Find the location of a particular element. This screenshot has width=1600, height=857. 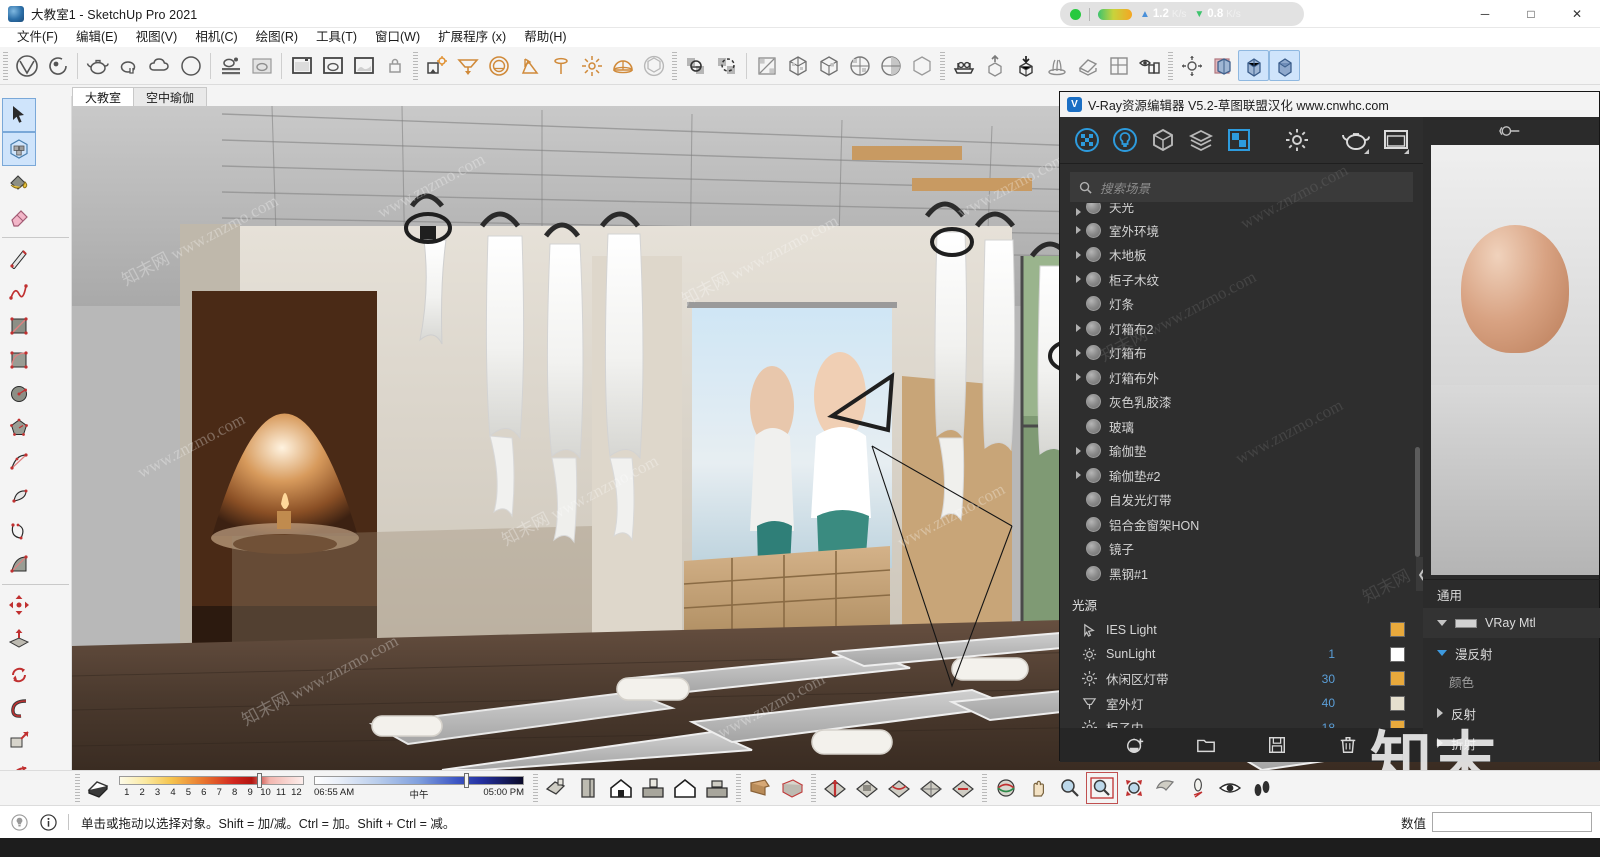

style-backedges-icon is located at coordinates (589, 788).